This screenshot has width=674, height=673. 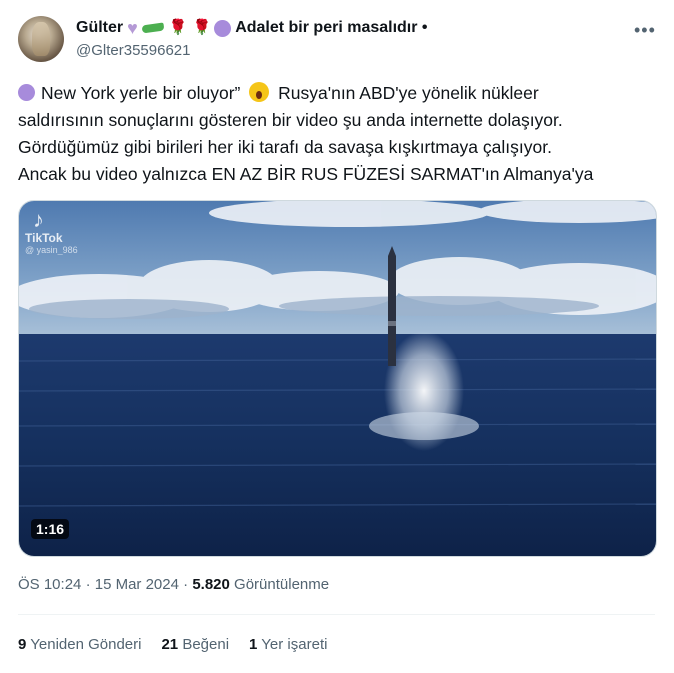 What do you see at coordinates (331, 28) in the screenshot?
I see `author-name-suffix: Adalet bir peri masalıdır •` at bounding box center [331, 28].